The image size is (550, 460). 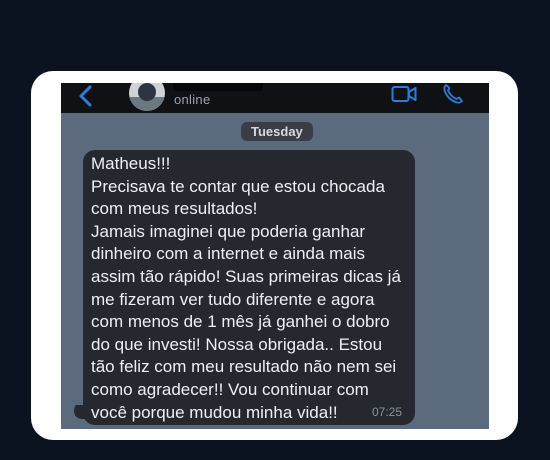 I want to click on chat-header: online, so click(x=275, y=98).